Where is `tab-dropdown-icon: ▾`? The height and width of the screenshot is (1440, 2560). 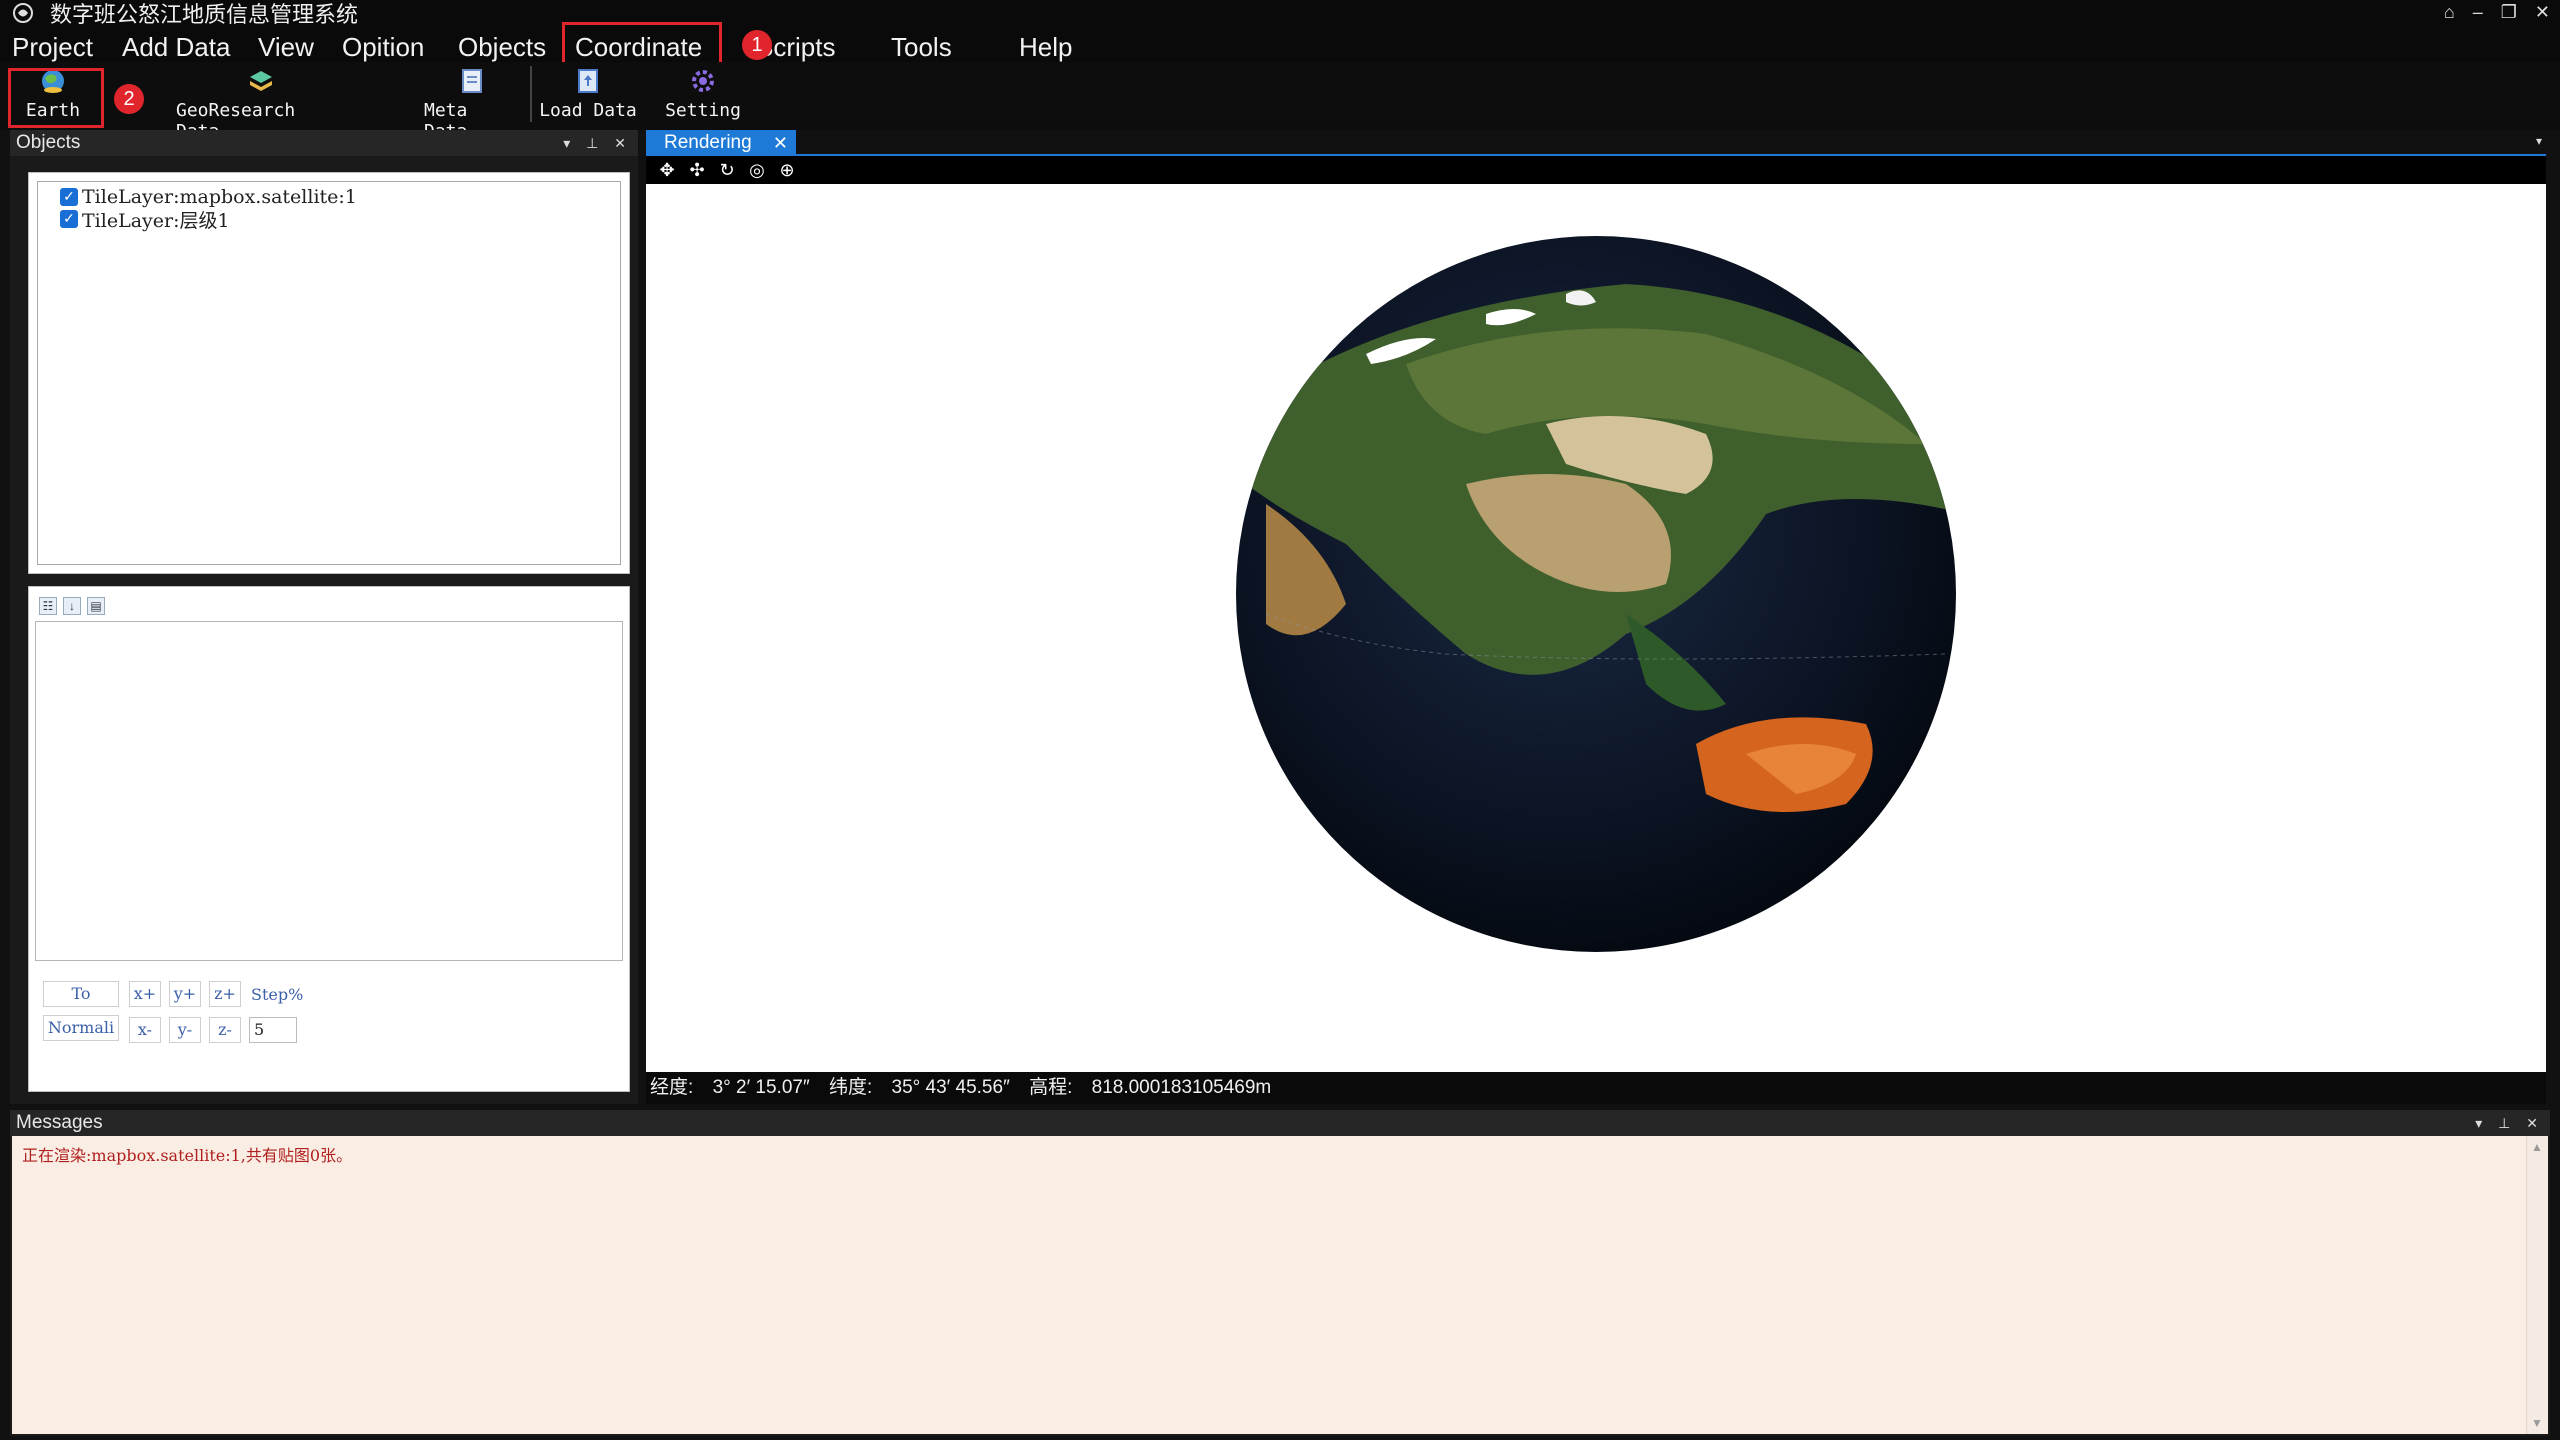
tab-dropdown-icon: ▾ is located at coordinates (2539, 141).